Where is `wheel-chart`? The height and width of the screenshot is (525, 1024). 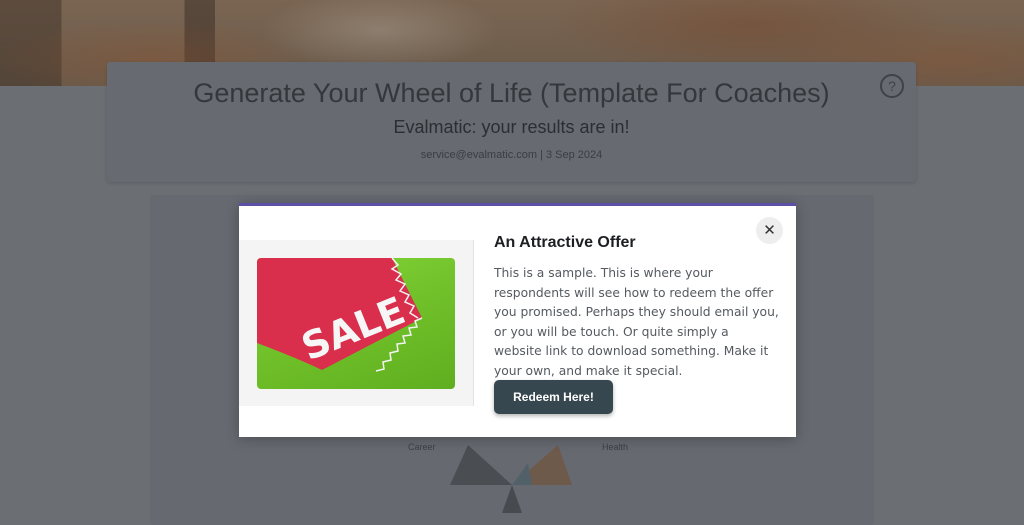
wheel-chart is located at coordinates (511, 479).